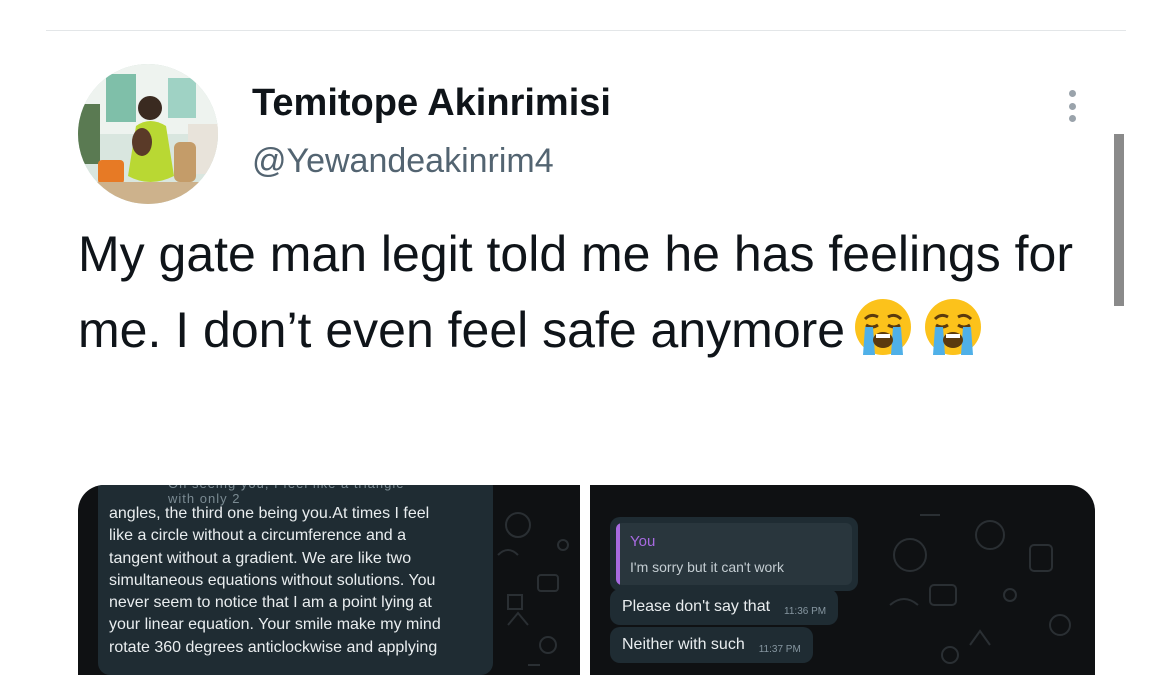 The height and width of the screenshot is (675, 1170). Describe the element at coordinates (707, 567) in the screenshot. I see `quoted-text: I'm sorry but it can't work` at that location.